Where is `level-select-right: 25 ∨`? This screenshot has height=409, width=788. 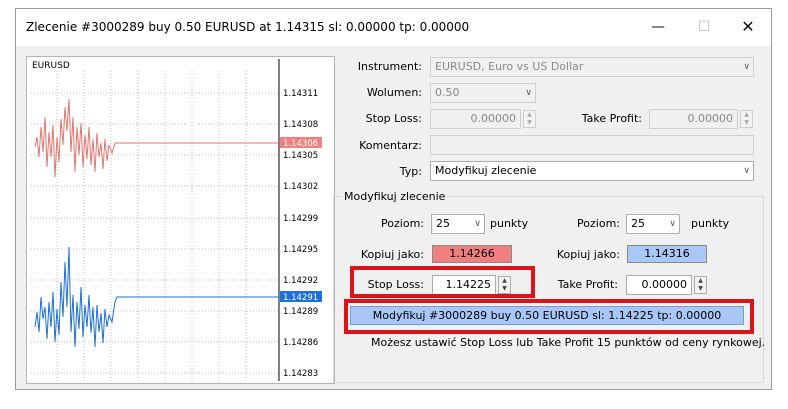 level-select-right: 25 ∨ is located at coordinates (653, 224).